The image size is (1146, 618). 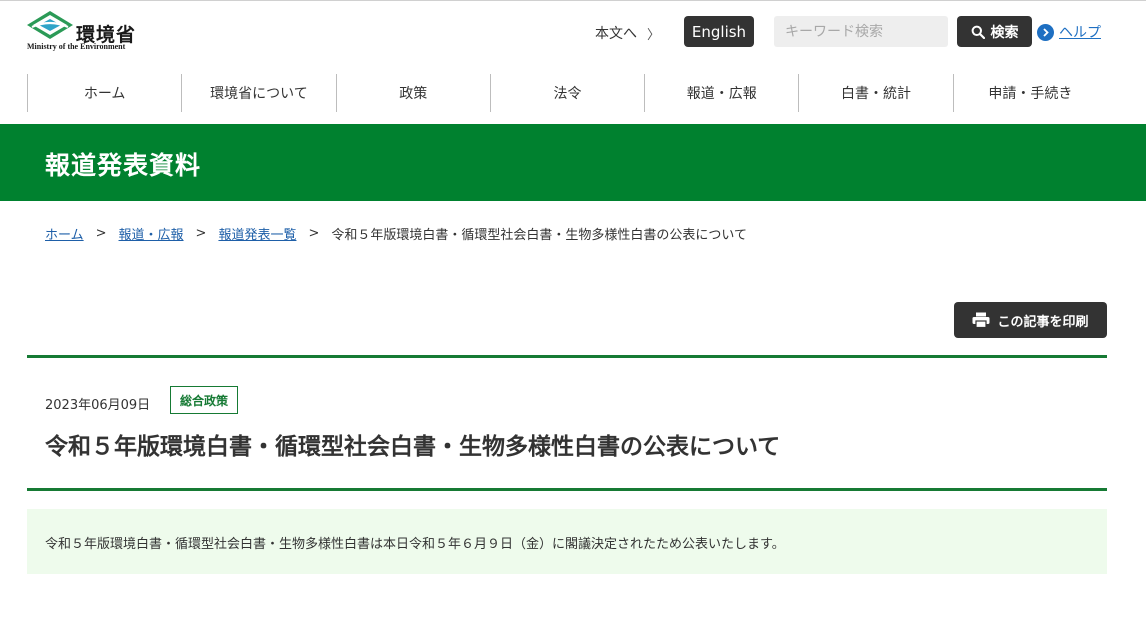 What do you see at coordinates (1004, 32) in the screenshot?
I see `search-button-label: 検索` at bounding box center [1004, 32].